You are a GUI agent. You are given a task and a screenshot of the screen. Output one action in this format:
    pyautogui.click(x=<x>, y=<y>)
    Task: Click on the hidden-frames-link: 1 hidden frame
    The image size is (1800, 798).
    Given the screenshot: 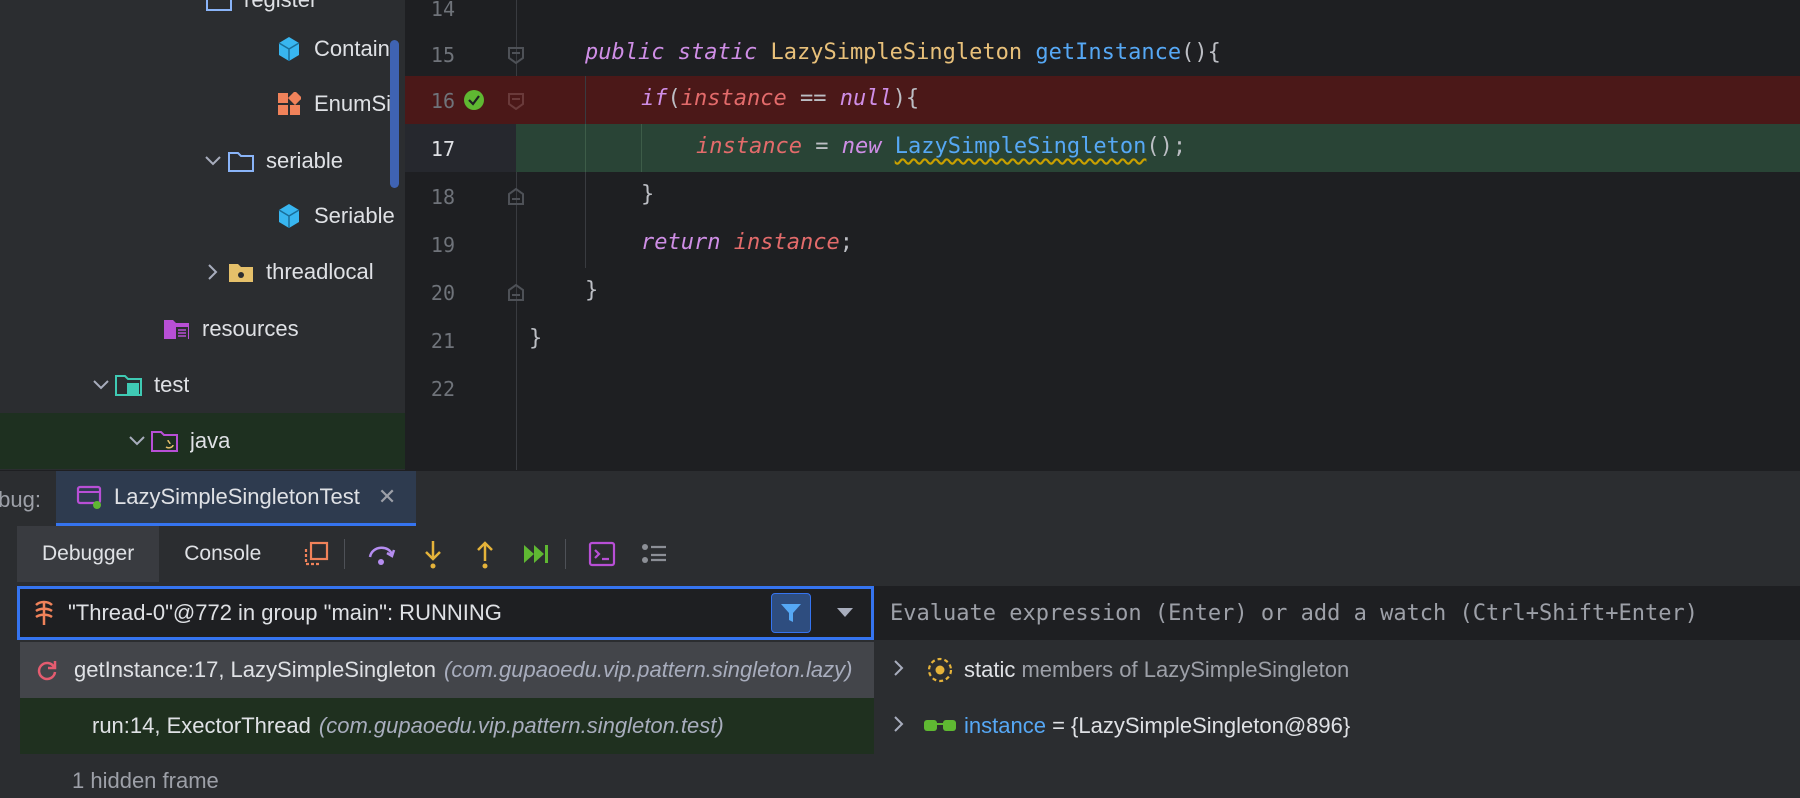 What is the action you would take?
    pyautogui.click(x=145, y=781)
    